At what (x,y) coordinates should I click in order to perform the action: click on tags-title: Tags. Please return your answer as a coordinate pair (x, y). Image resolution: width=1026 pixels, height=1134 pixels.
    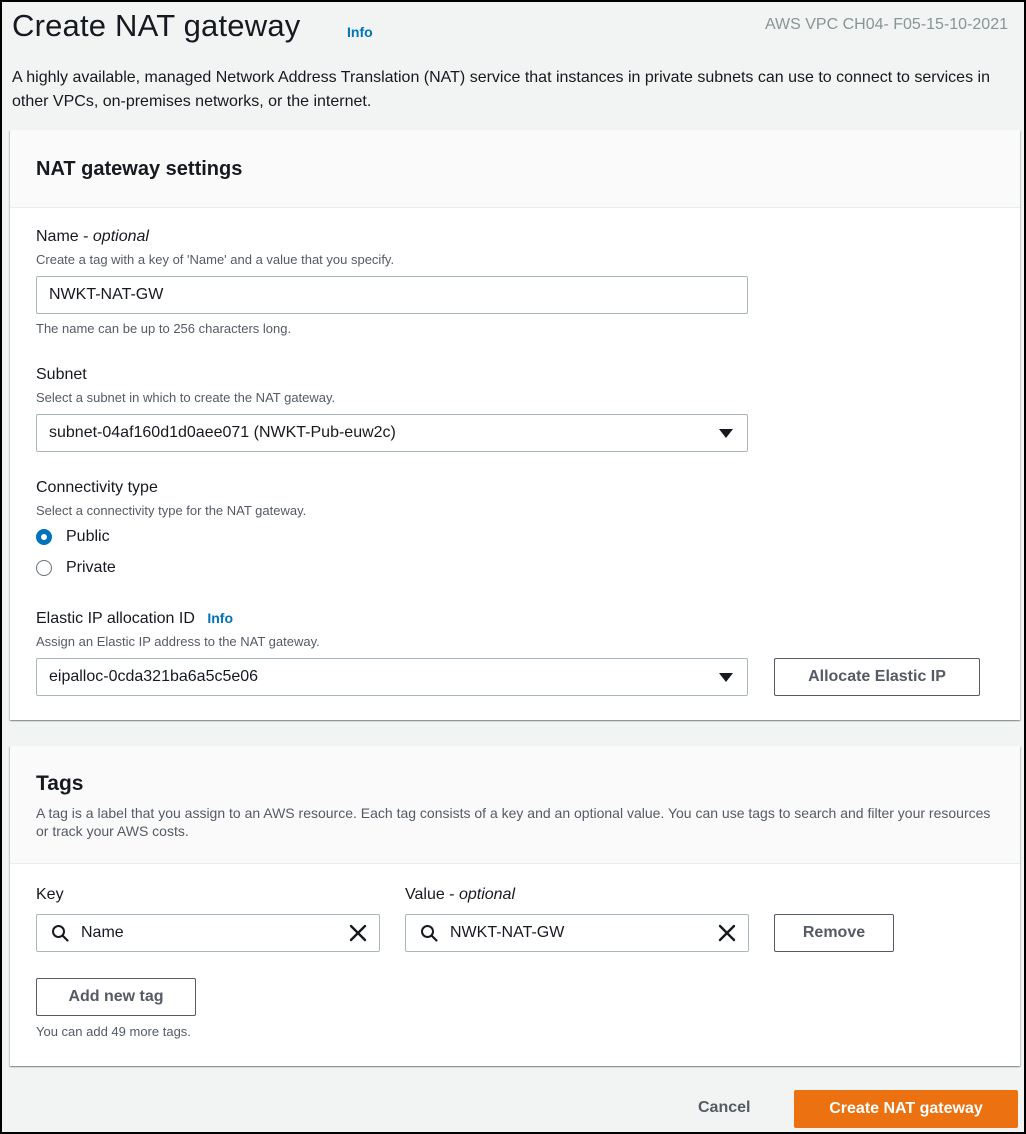
    Looking at the image, I should click on (60, 783).